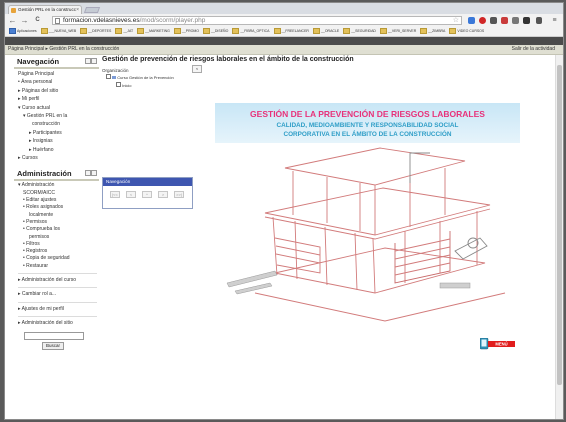 The width and height of the screenshot is (566, 422). Describe the element at coordinates (57, 193) in the screenshot. I see `admin-item-scorm-cont: SCORM/AICC` at that location.